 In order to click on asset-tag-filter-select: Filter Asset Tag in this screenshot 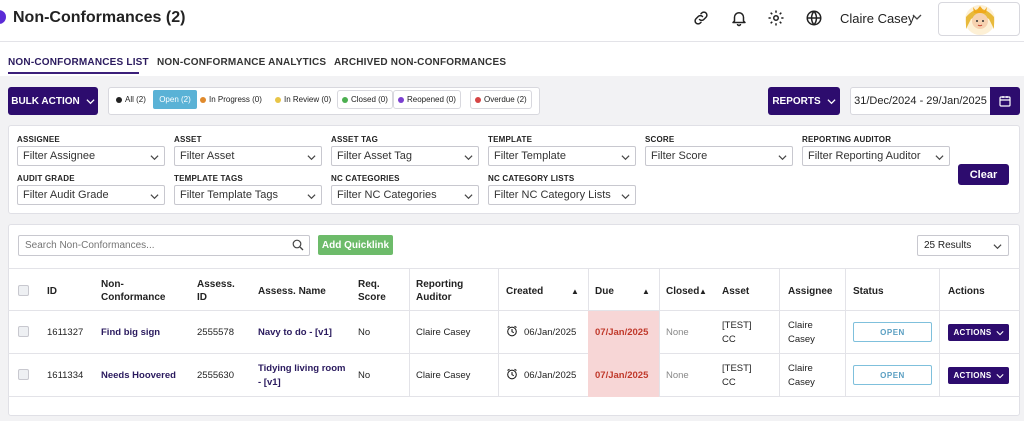, I will do `click(405, 156)`.